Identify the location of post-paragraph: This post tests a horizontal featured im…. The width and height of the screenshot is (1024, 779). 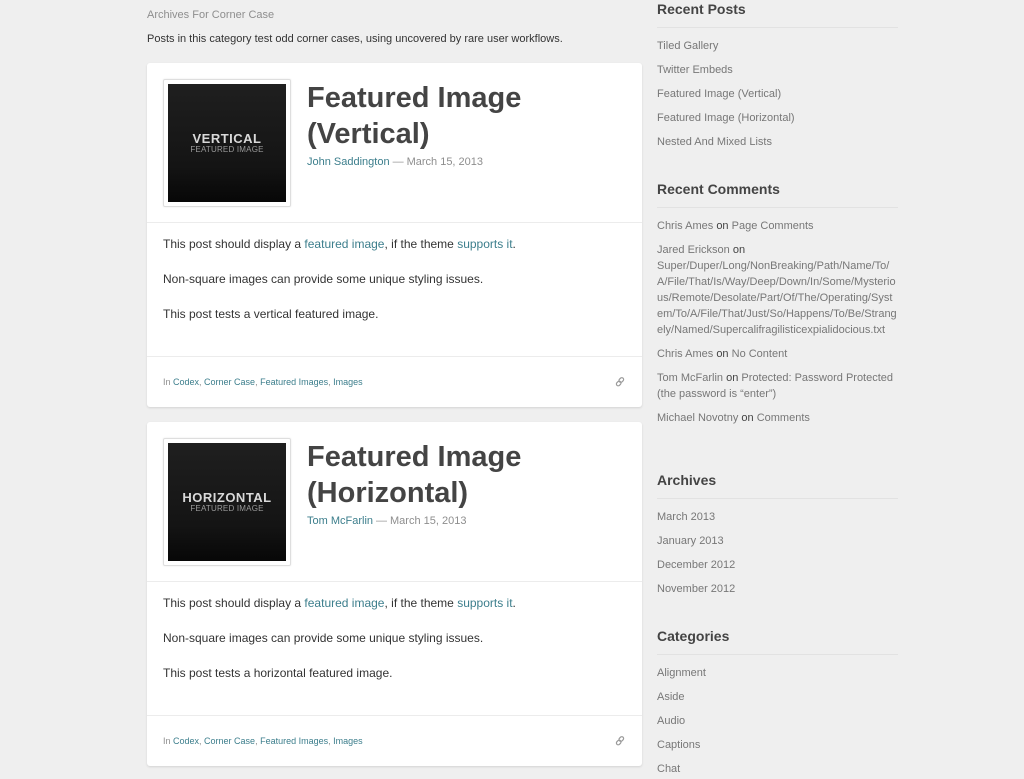
(278, 673).